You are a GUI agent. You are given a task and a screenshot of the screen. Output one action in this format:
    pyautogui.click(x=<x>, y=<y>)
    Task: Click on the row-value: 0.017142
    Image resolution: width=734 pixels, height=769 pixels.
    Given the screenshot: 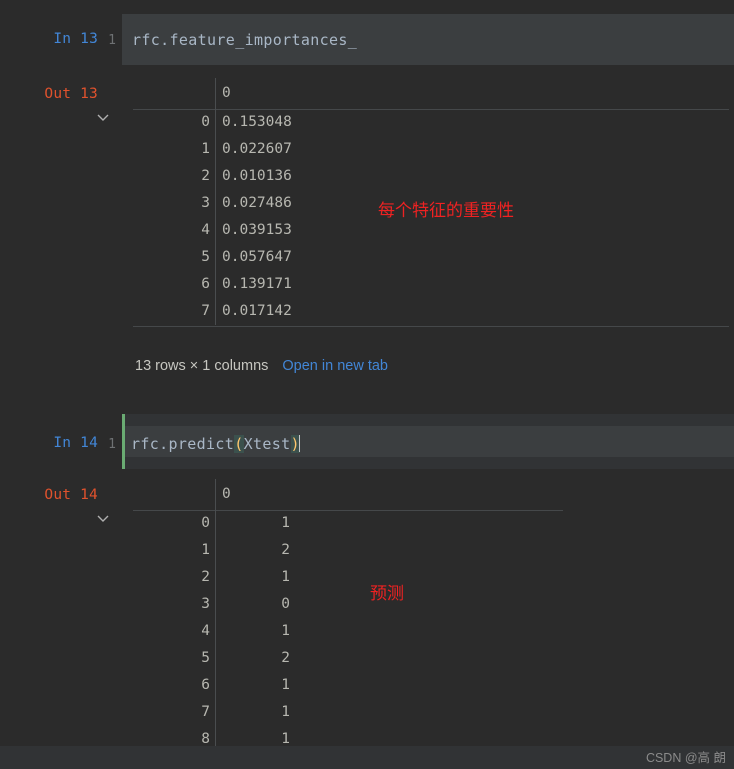 What is the action you would take?
    pyautogui.click(x=257, y=311)
    